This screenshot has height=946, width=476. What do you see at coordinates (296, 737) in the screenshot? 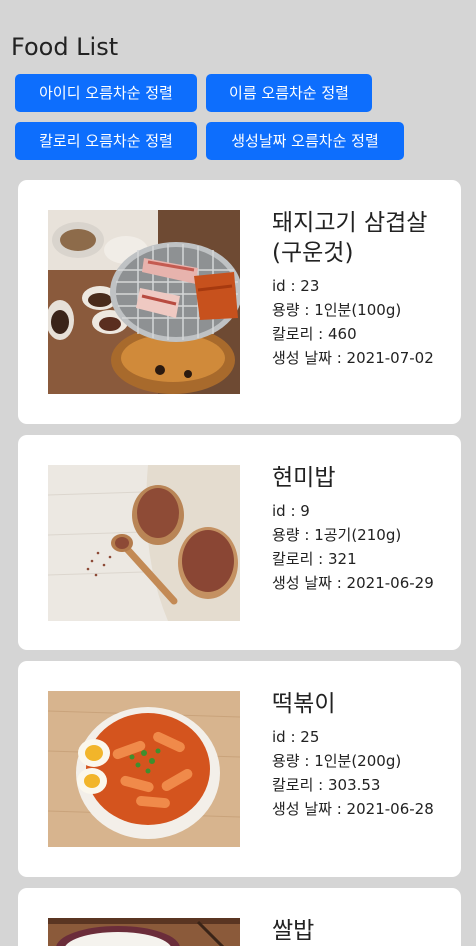
I see `food-id: id : 25` at bounding box center [296, 737].